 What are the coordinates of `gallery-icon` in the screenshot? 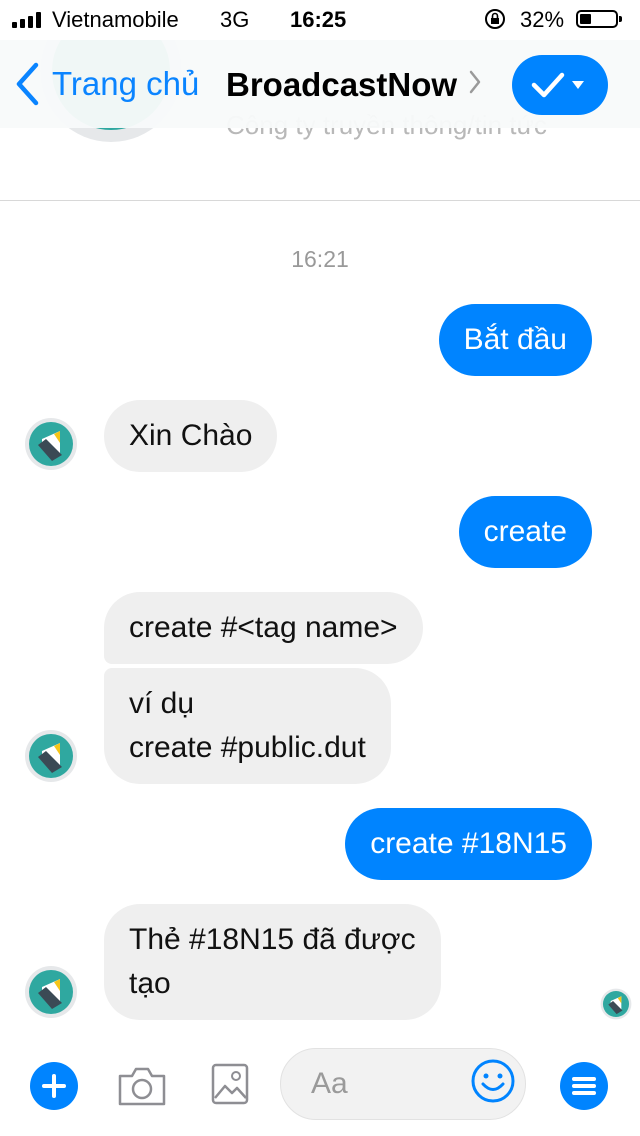 It's located at (230, 1084).